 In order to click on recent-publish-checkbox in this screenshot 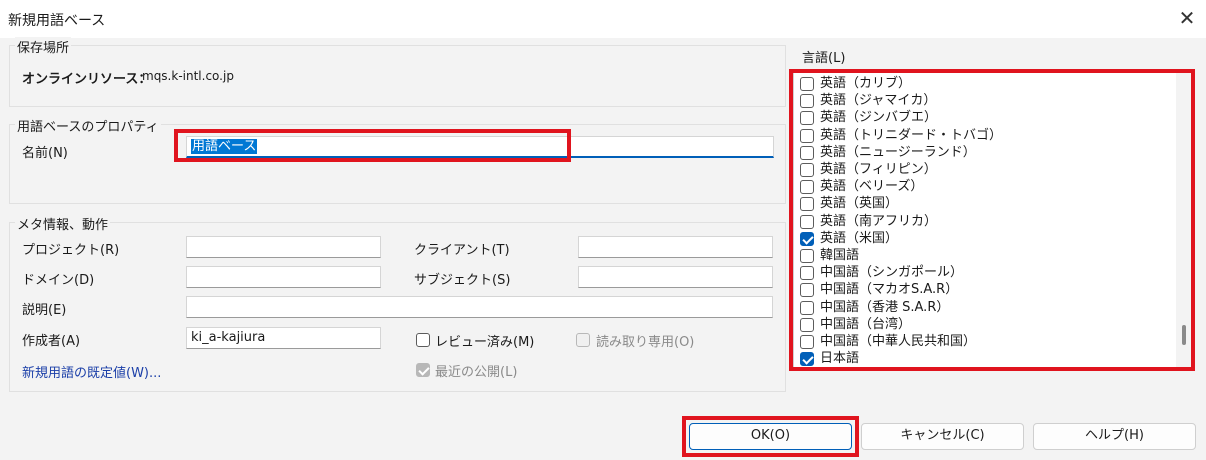, I will do `click(423, 370)`.